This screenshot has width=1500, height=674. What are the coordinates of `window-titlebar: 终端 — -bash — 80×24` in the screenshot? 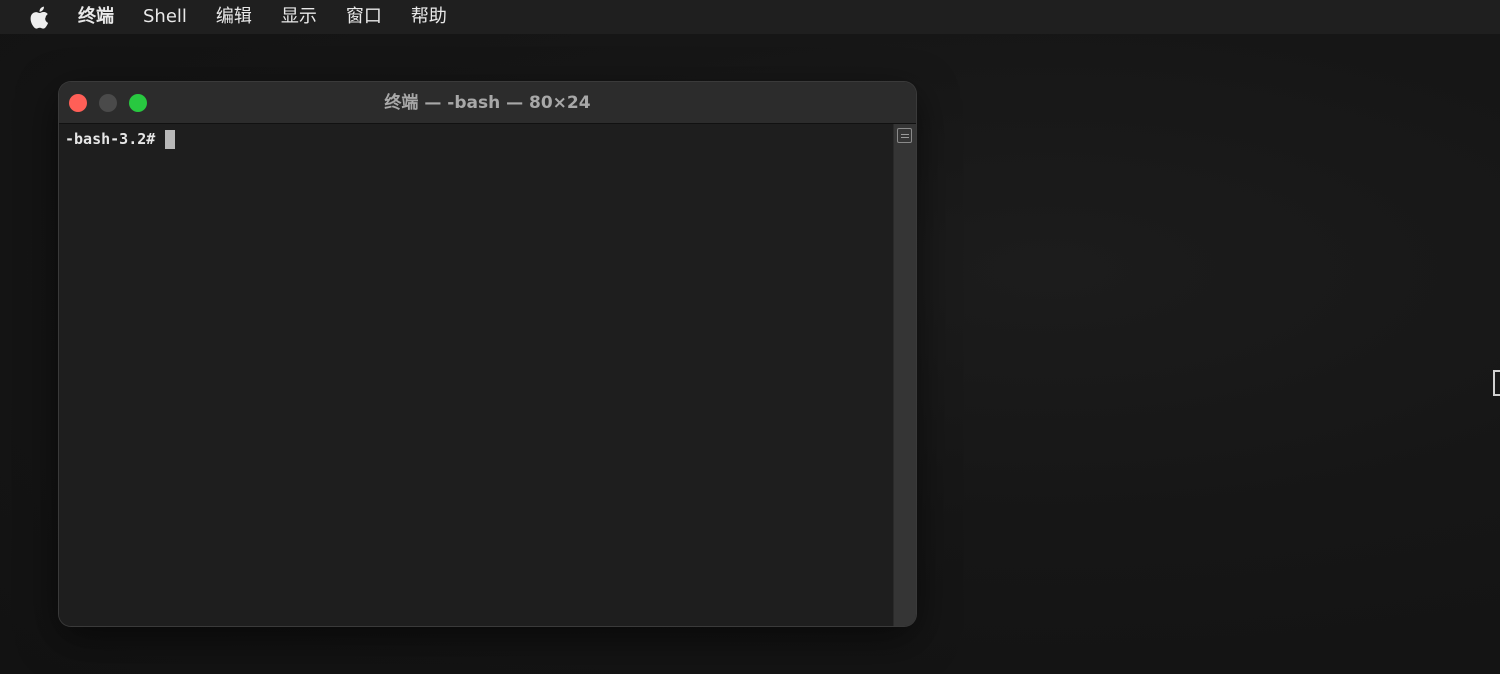 It's located at (487, 103).